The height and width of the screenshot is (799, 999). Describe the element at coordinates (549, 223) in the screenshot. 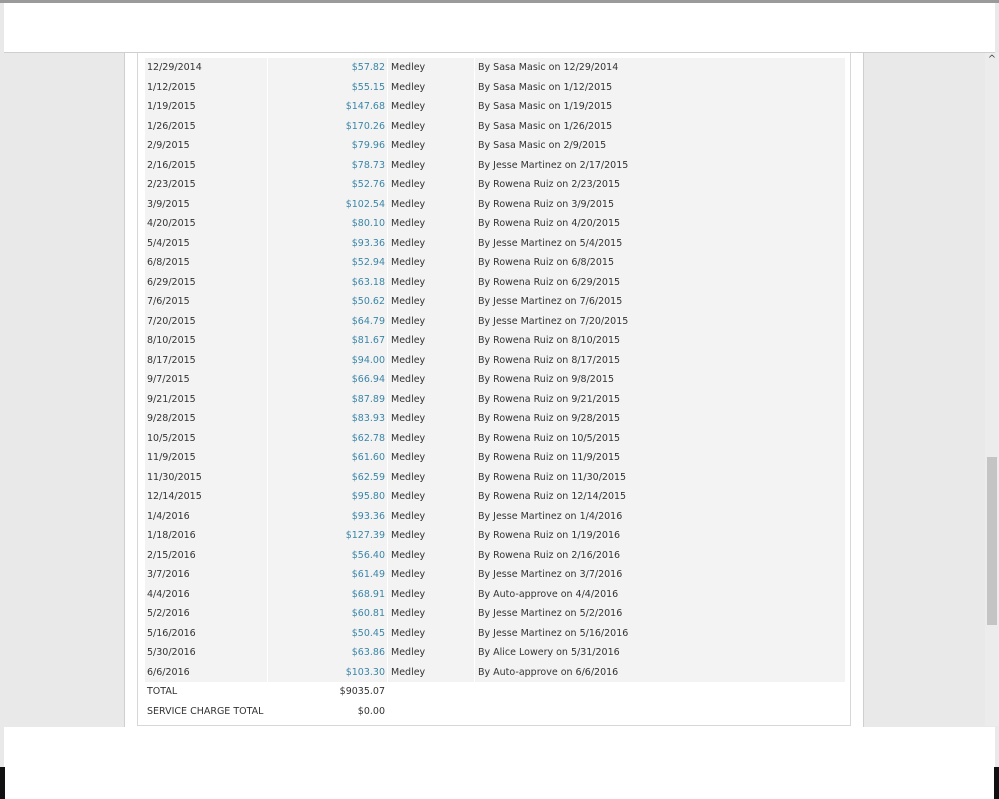

I see `approval-cell: By Rowena Ruiz on 4/20/2015` at that location.